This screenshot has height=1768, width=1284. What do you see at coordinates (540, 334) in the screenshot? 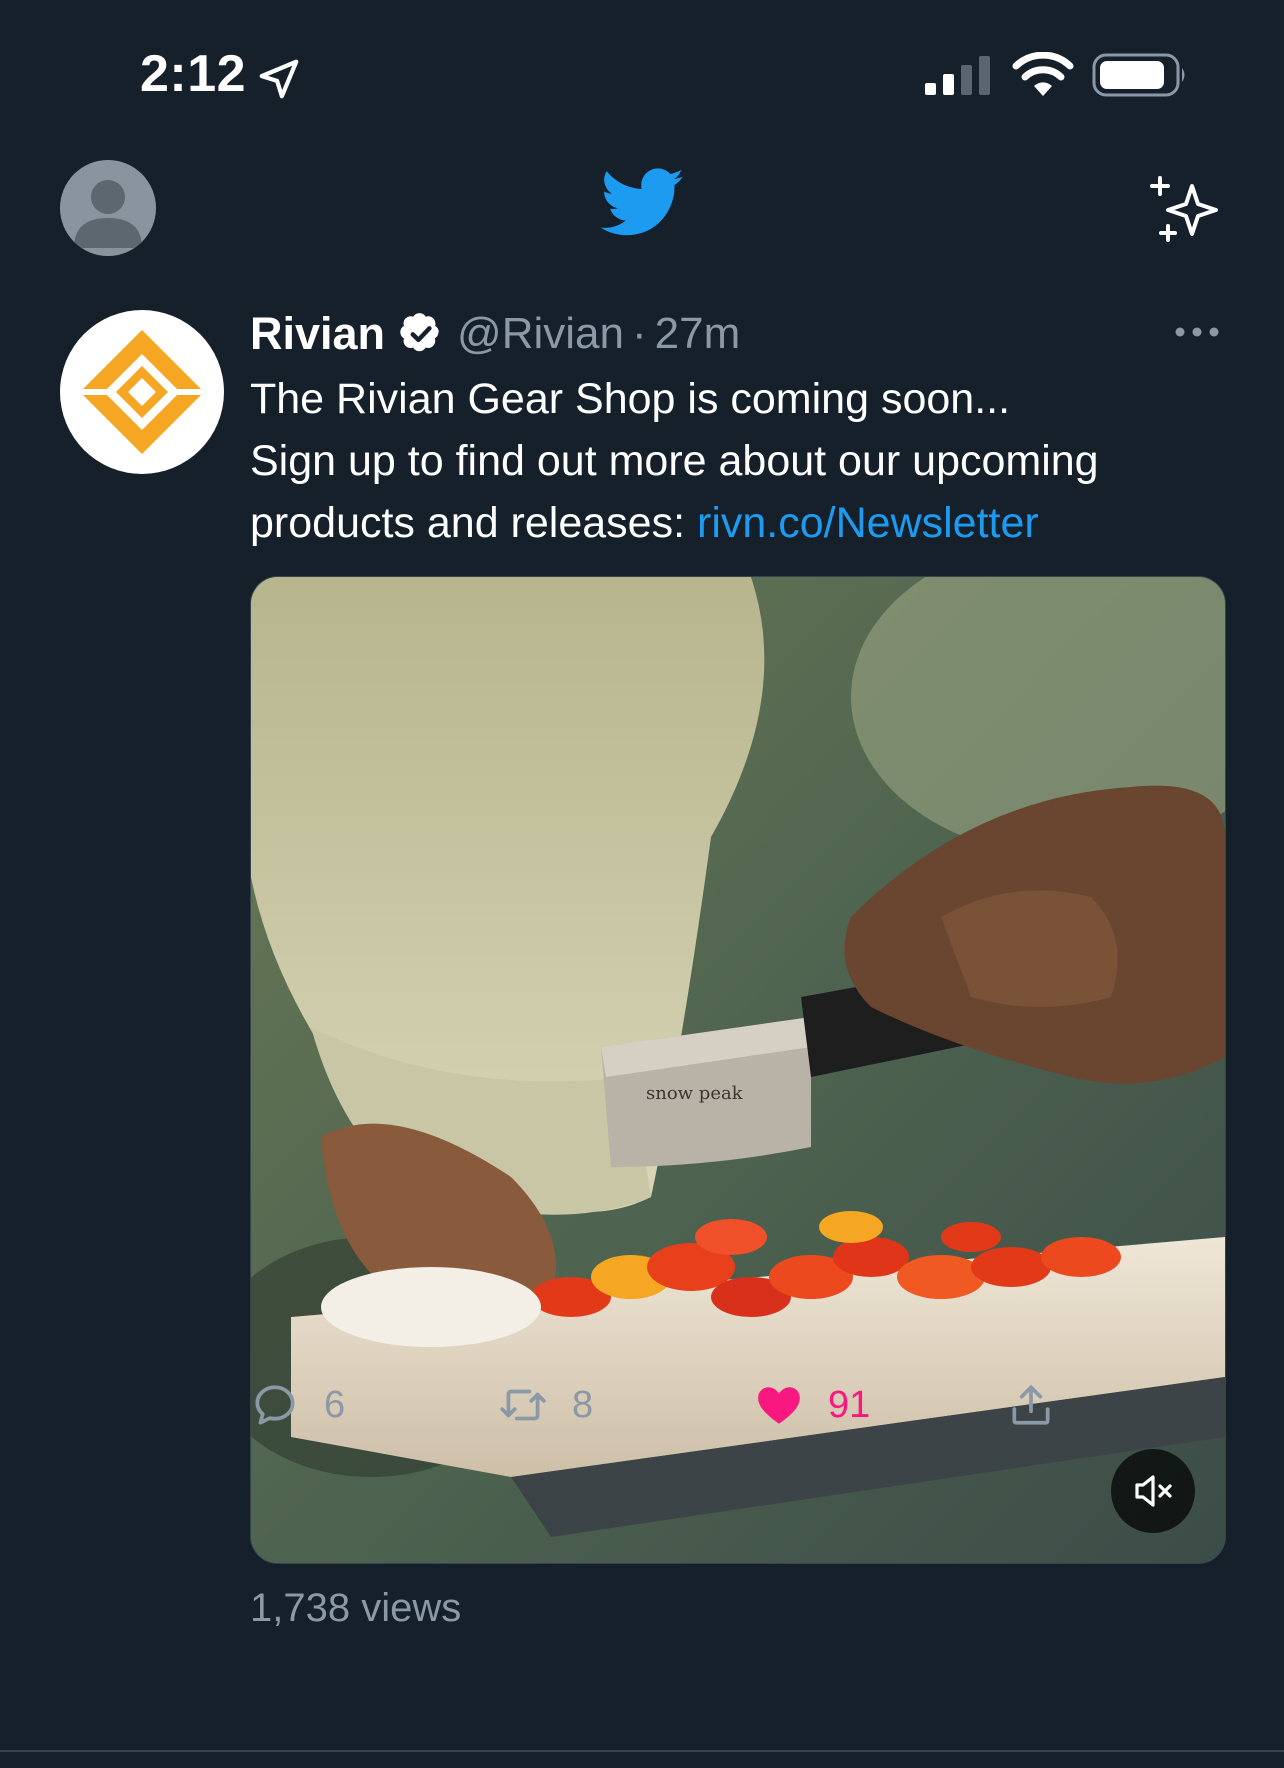
I see `author-handle: @Rivian` at bounding box center [540, 334].